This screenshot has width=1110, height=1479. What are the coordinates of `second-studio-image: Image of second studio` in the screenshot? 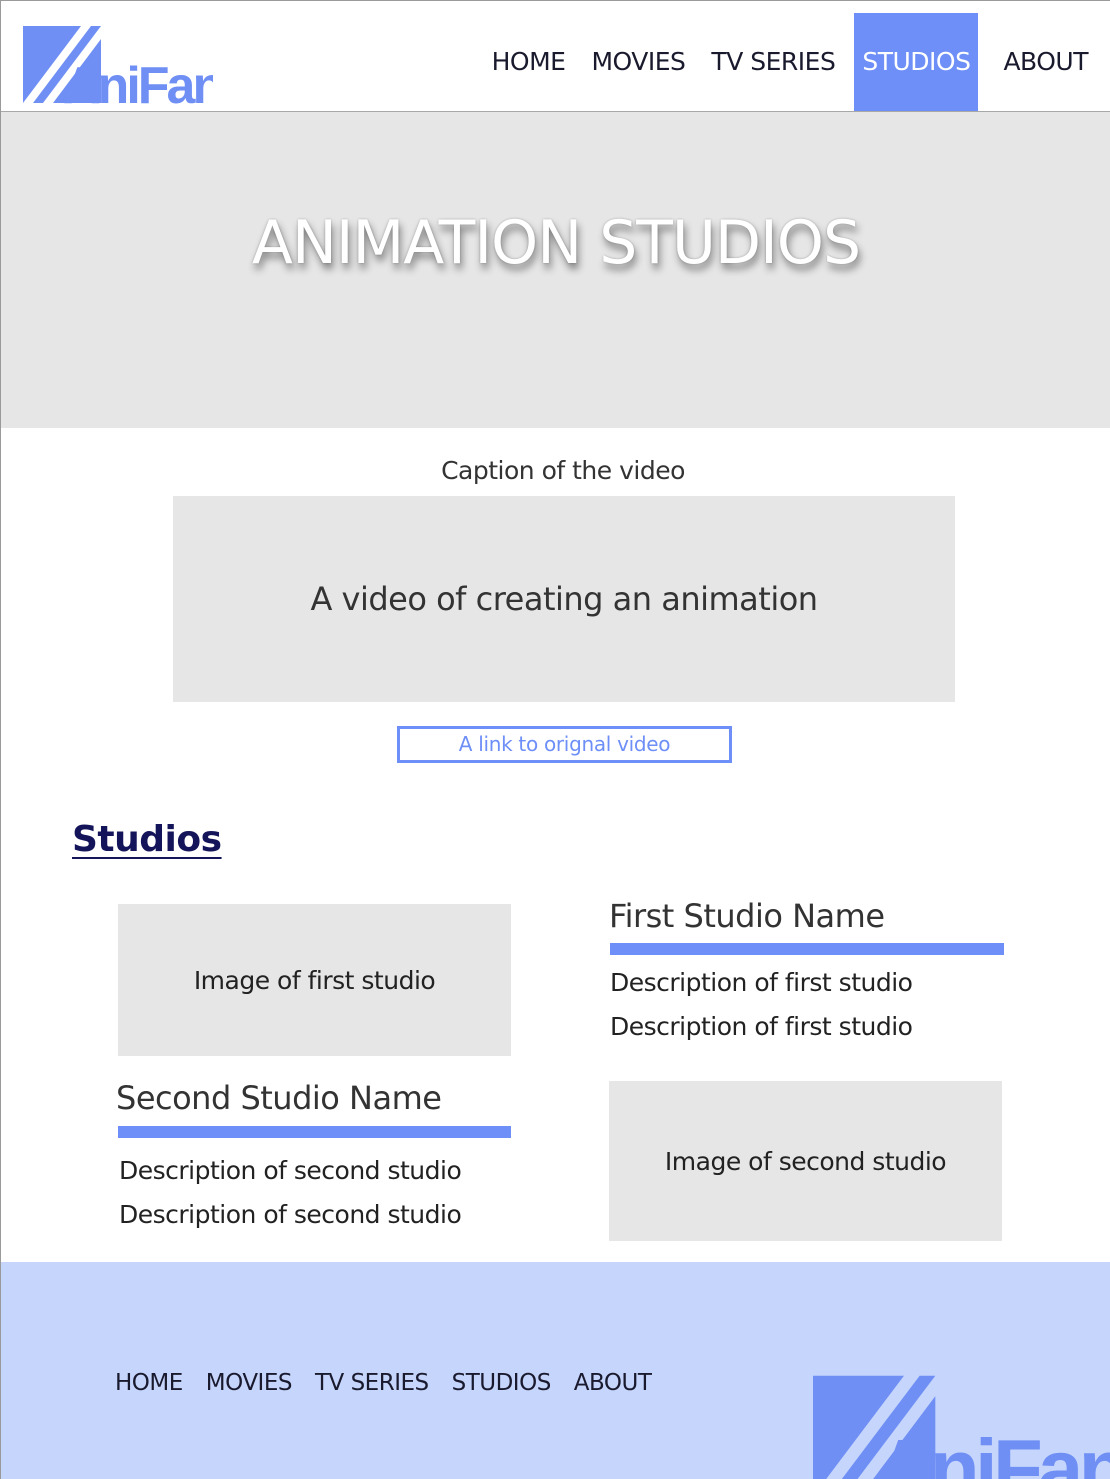 It's located at (805, 1161).